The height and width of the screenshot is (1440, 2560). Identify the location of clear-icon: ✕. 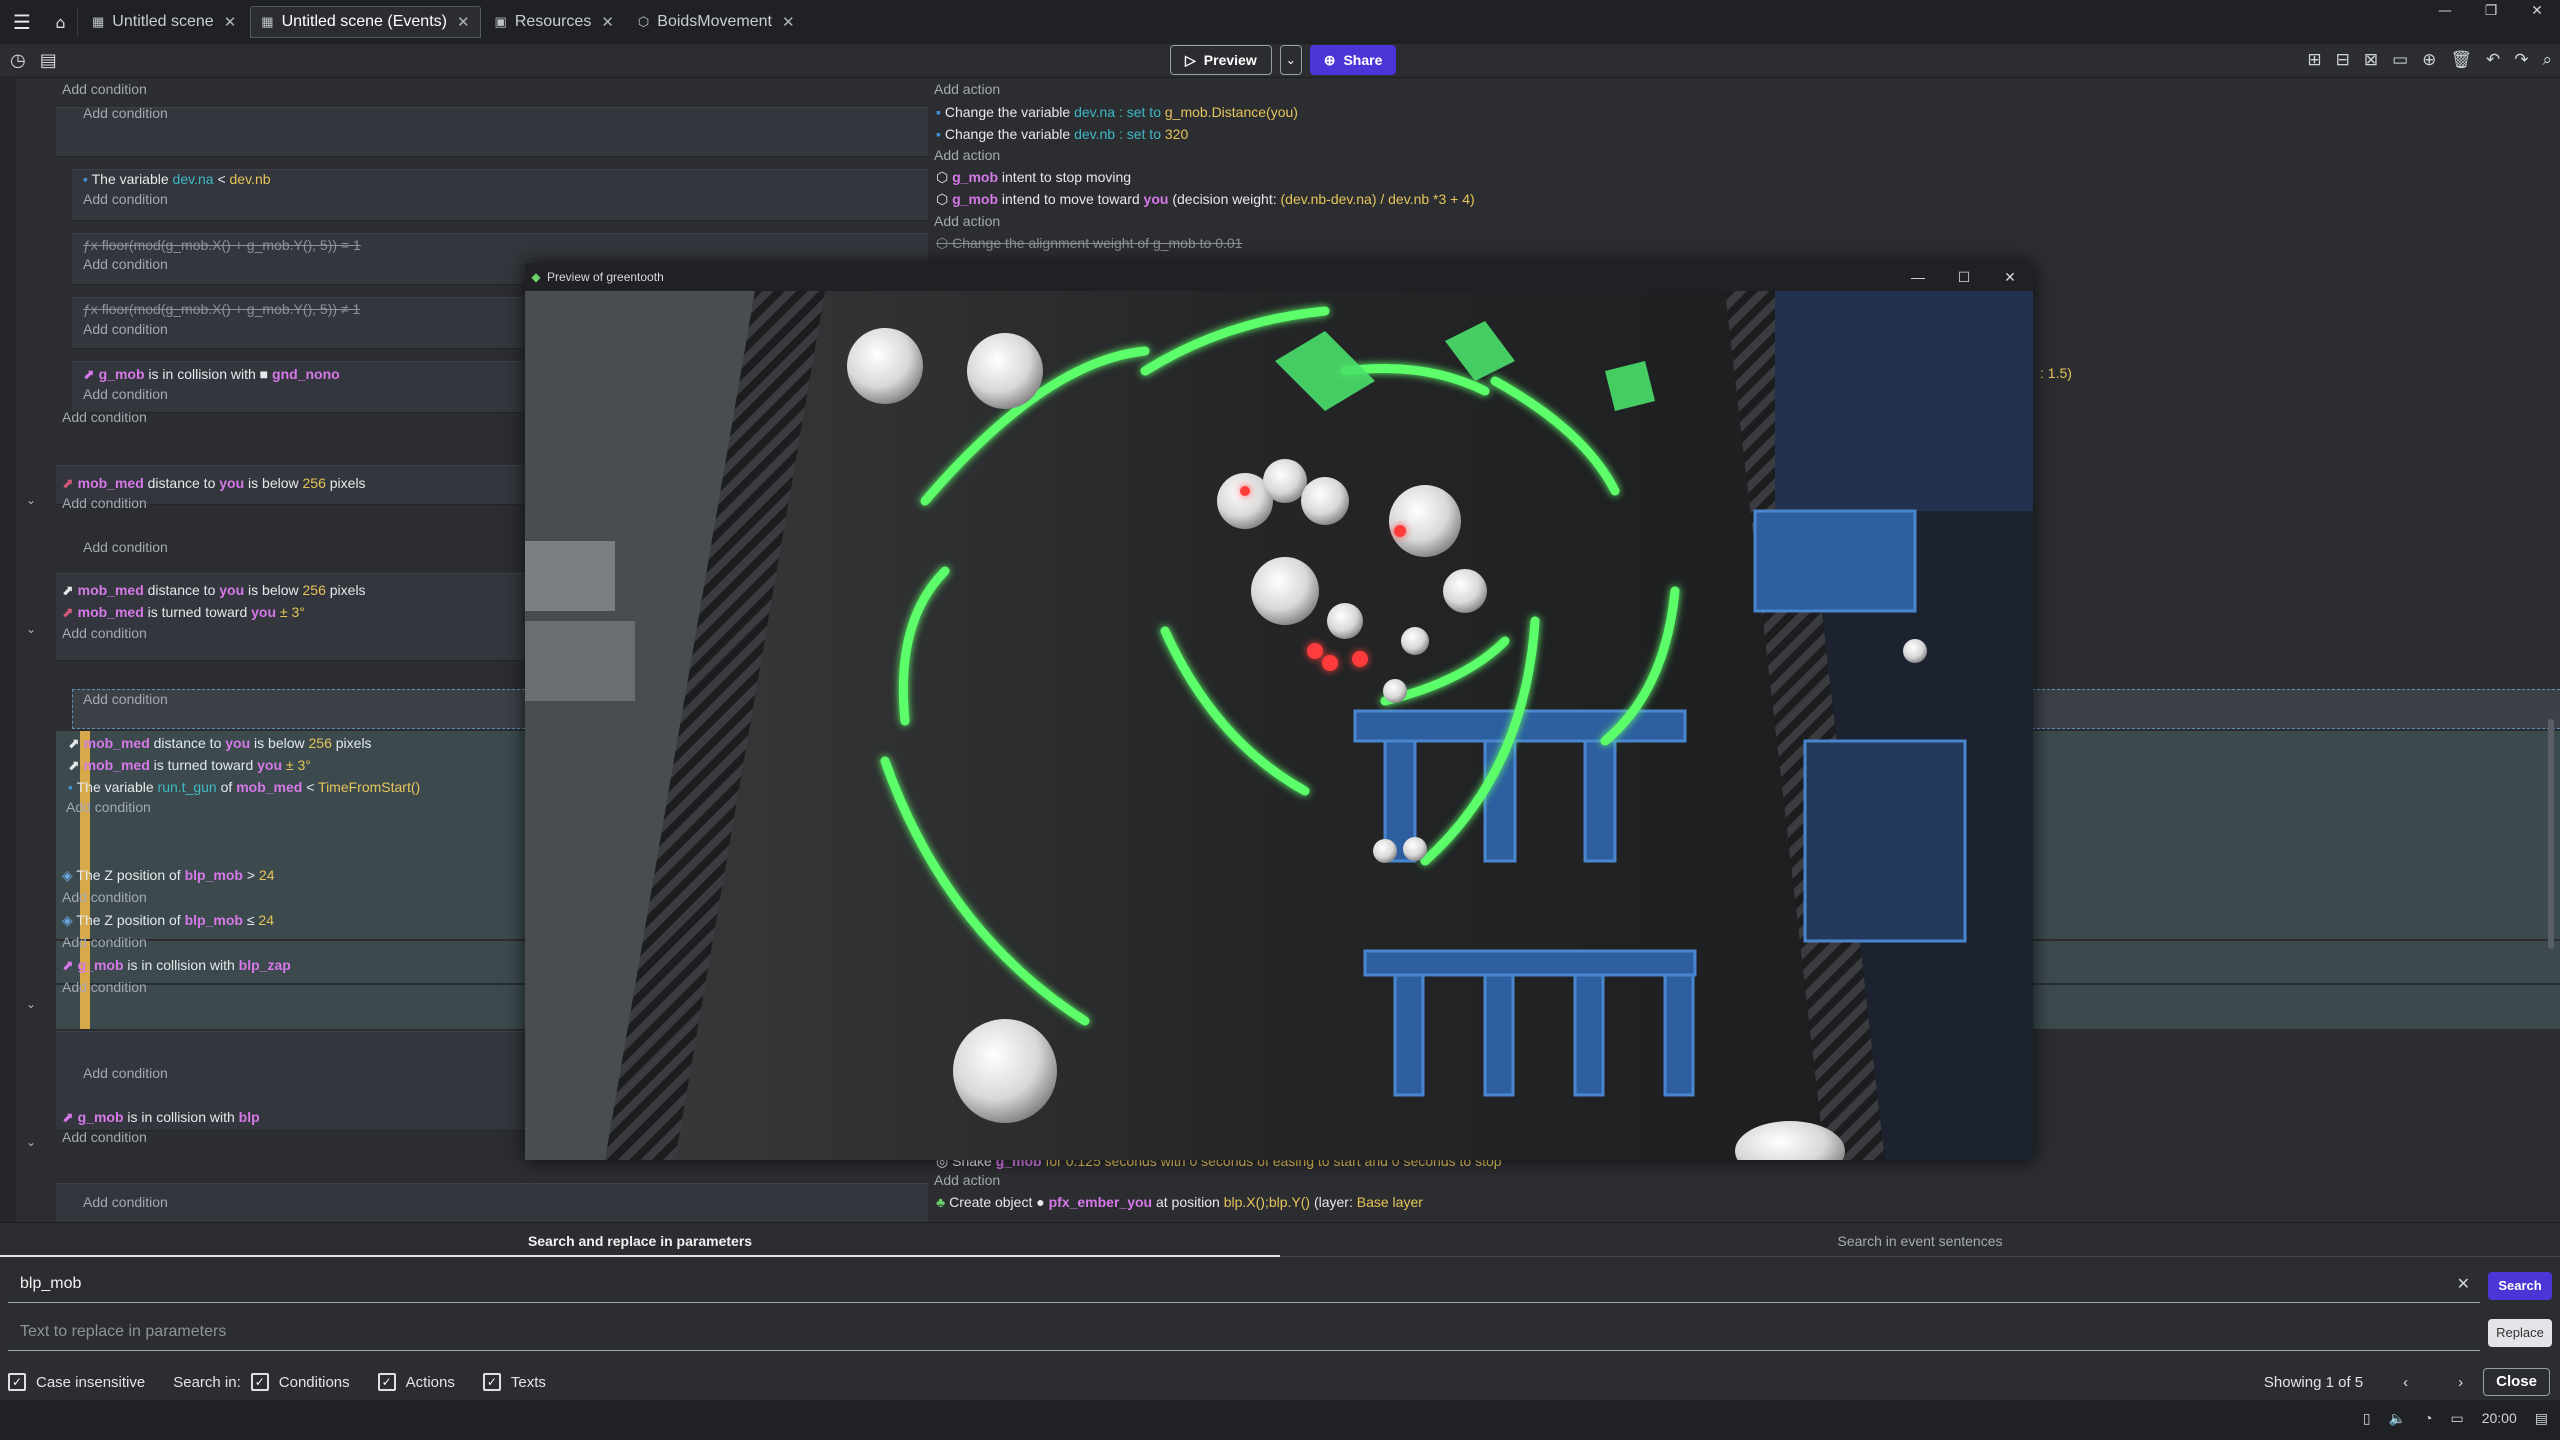
(2463, 1284).